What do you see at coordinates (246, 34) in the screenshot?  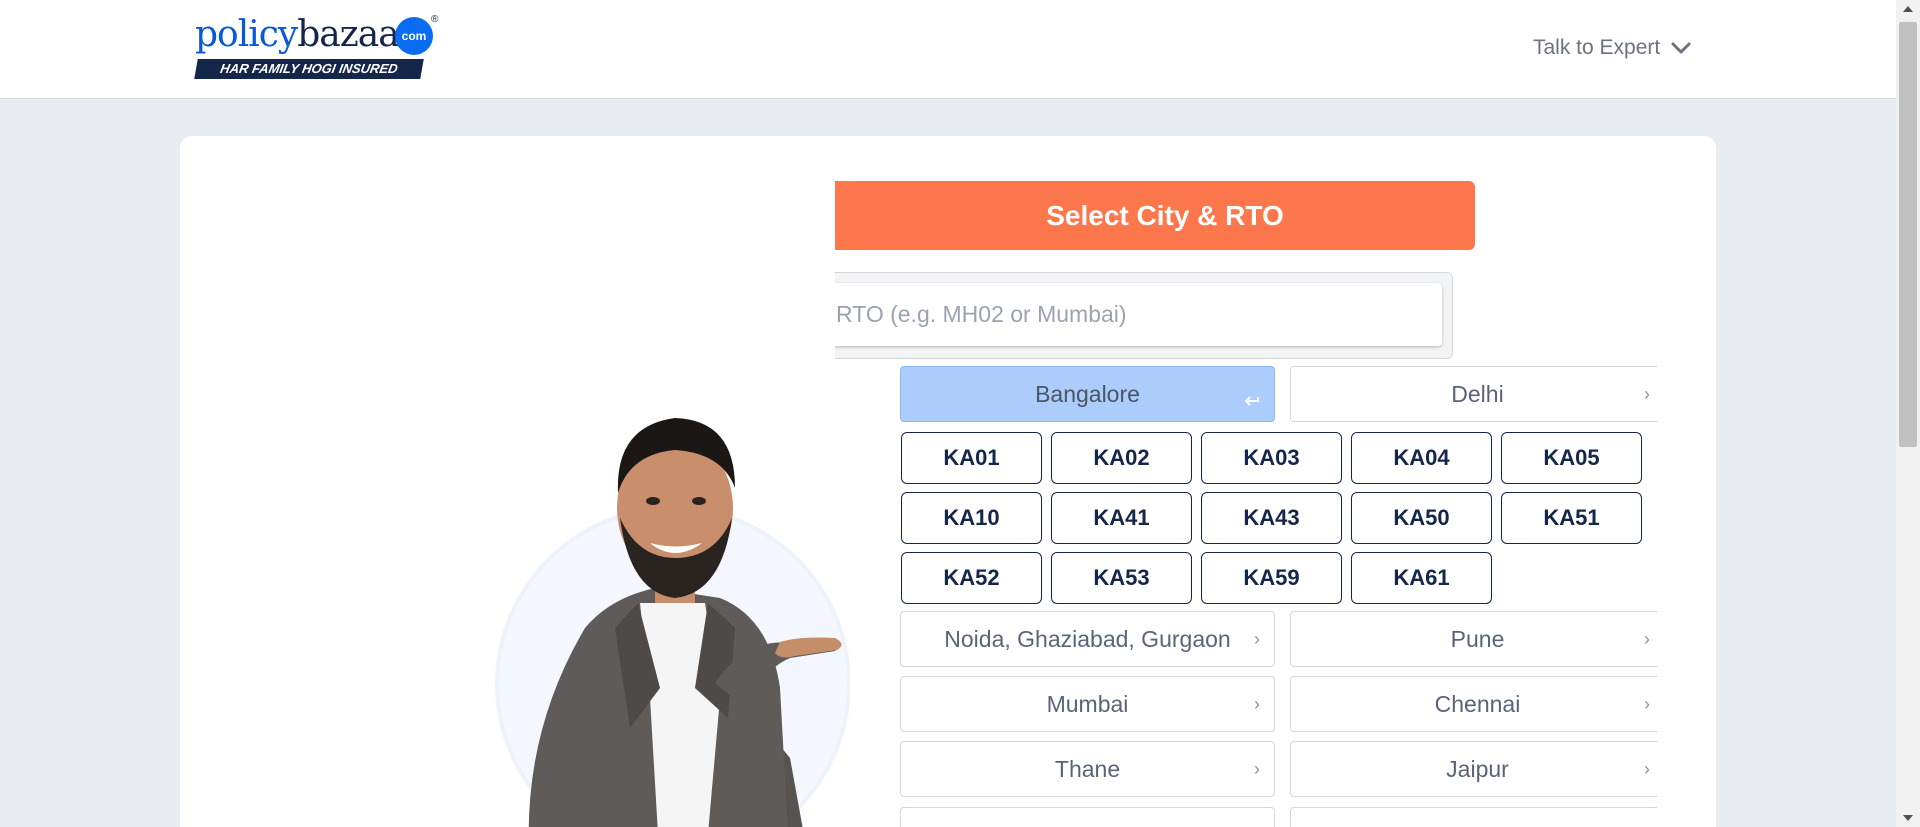 I see `logo-word-policy: policy` at bounding box center [246, 34].